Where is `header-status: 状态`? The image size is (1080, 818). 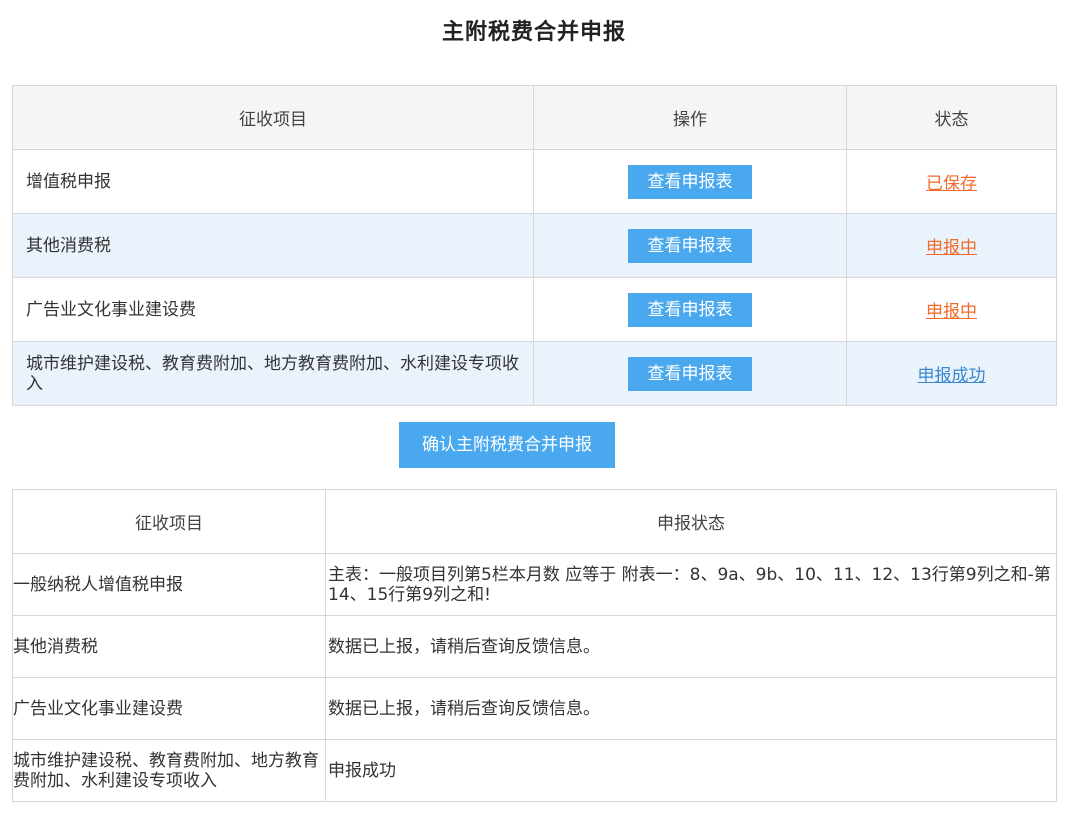 header-status: 状态 is located at coordinates (951, 117).